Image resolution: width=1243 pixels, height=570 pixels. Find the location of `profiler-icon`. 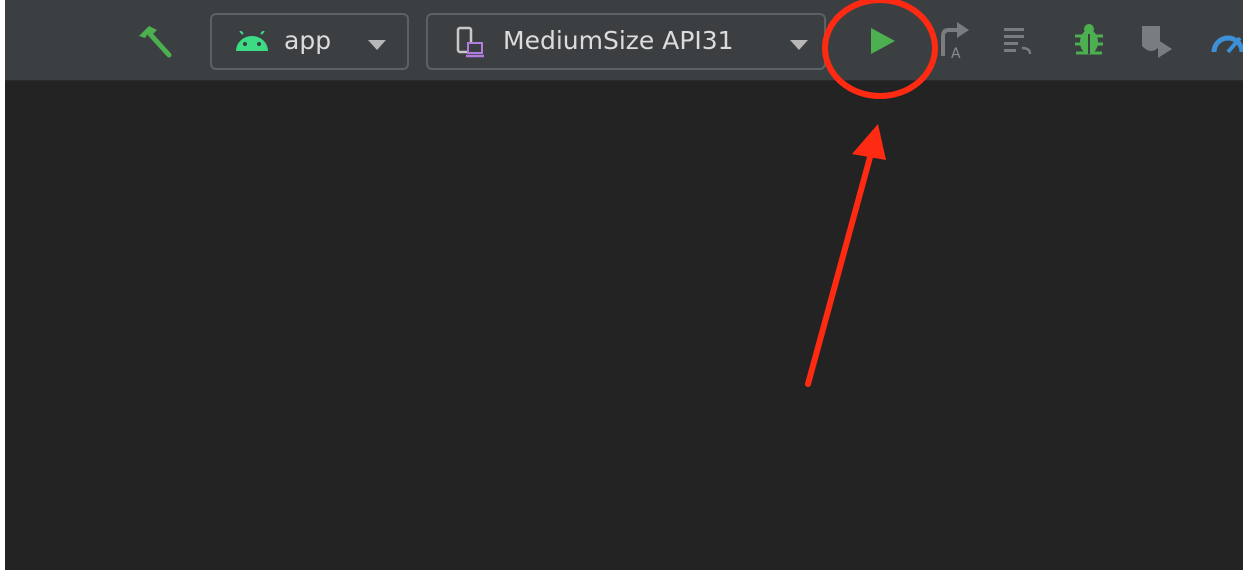

profiler-icon is located at coordinates (1226, 41).